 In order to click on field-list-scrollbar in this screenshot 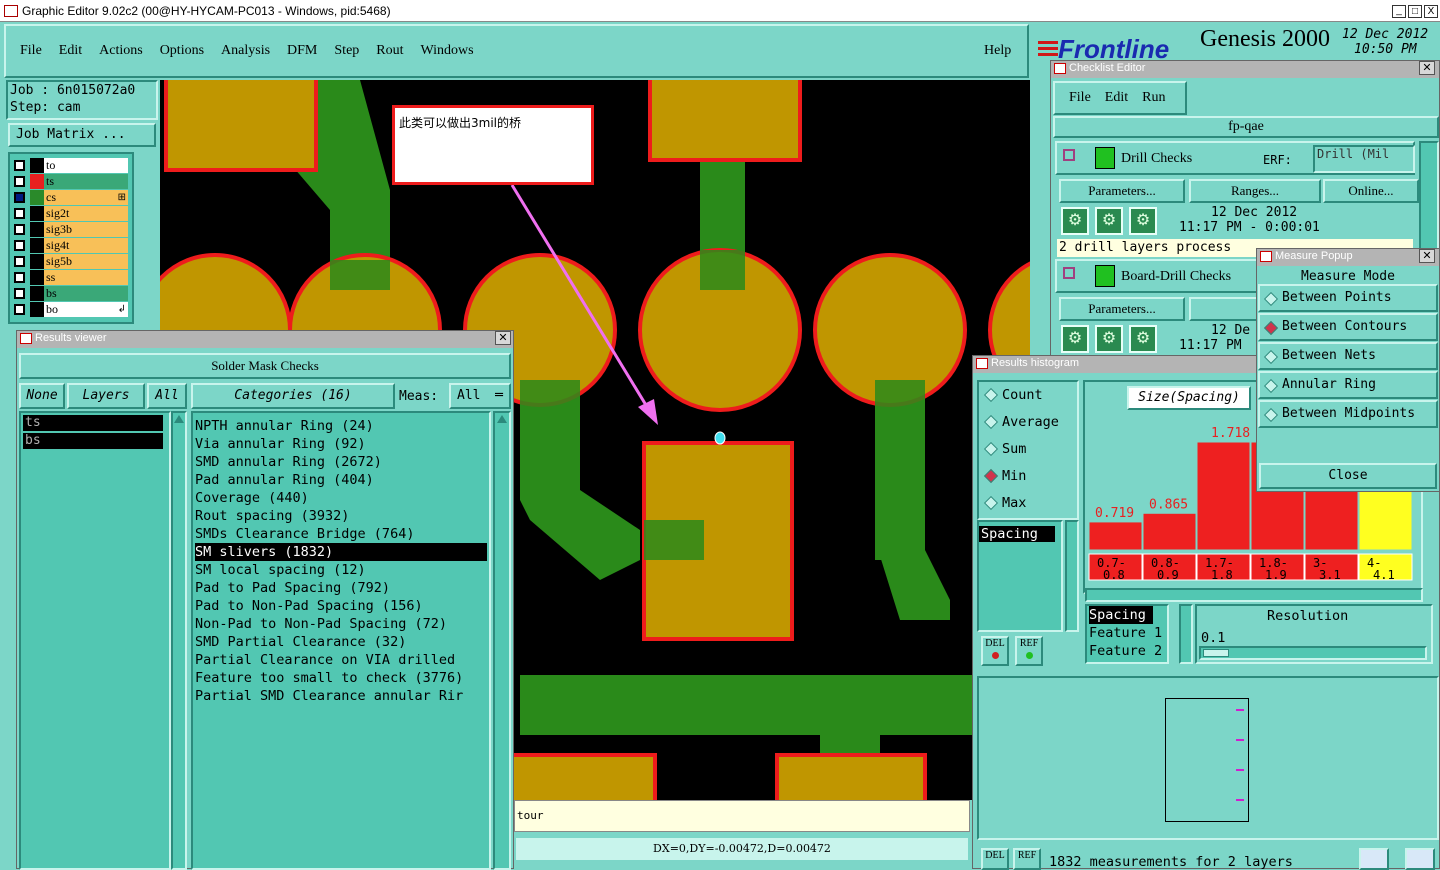, I will do `click(1186, 634)`.